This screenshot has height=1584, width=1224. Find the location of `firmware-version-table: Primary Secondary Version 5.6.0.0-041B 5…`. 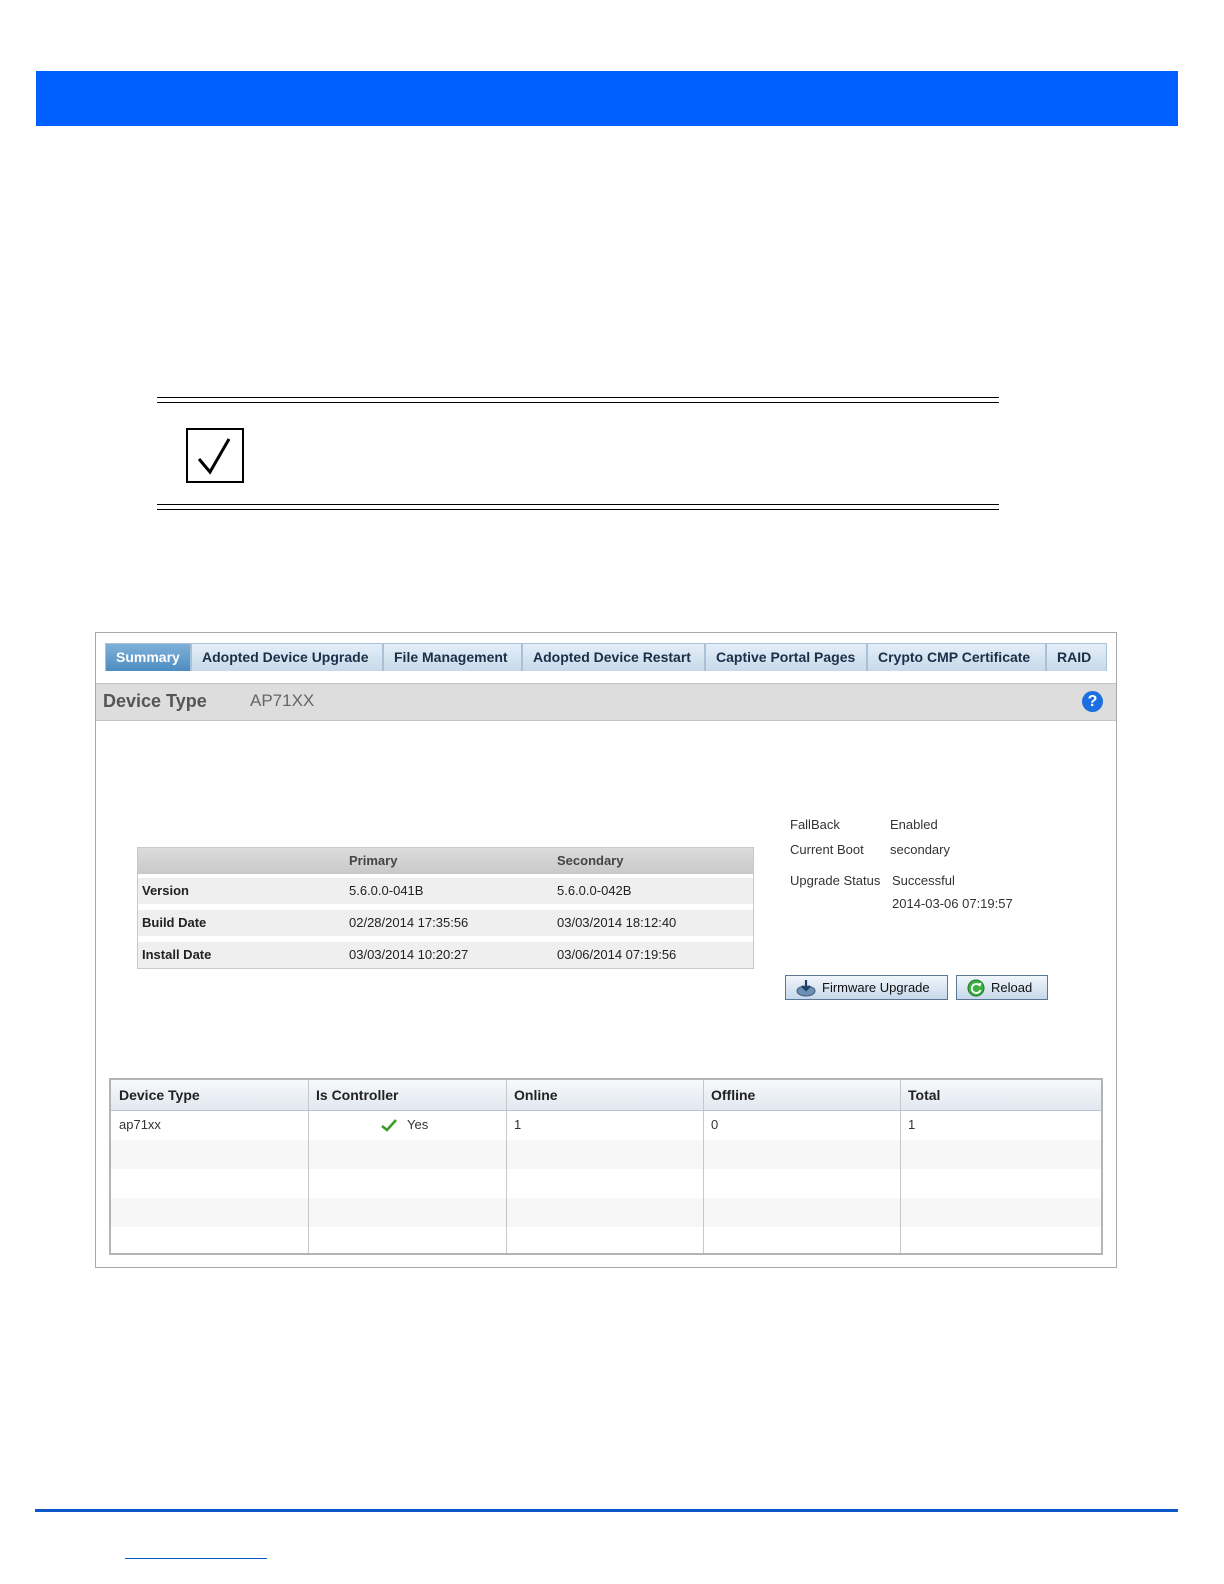

firmware-version-table: Primary Secondary Version 5.6.0.0-041B 5… is located at coordinates (445, 908).